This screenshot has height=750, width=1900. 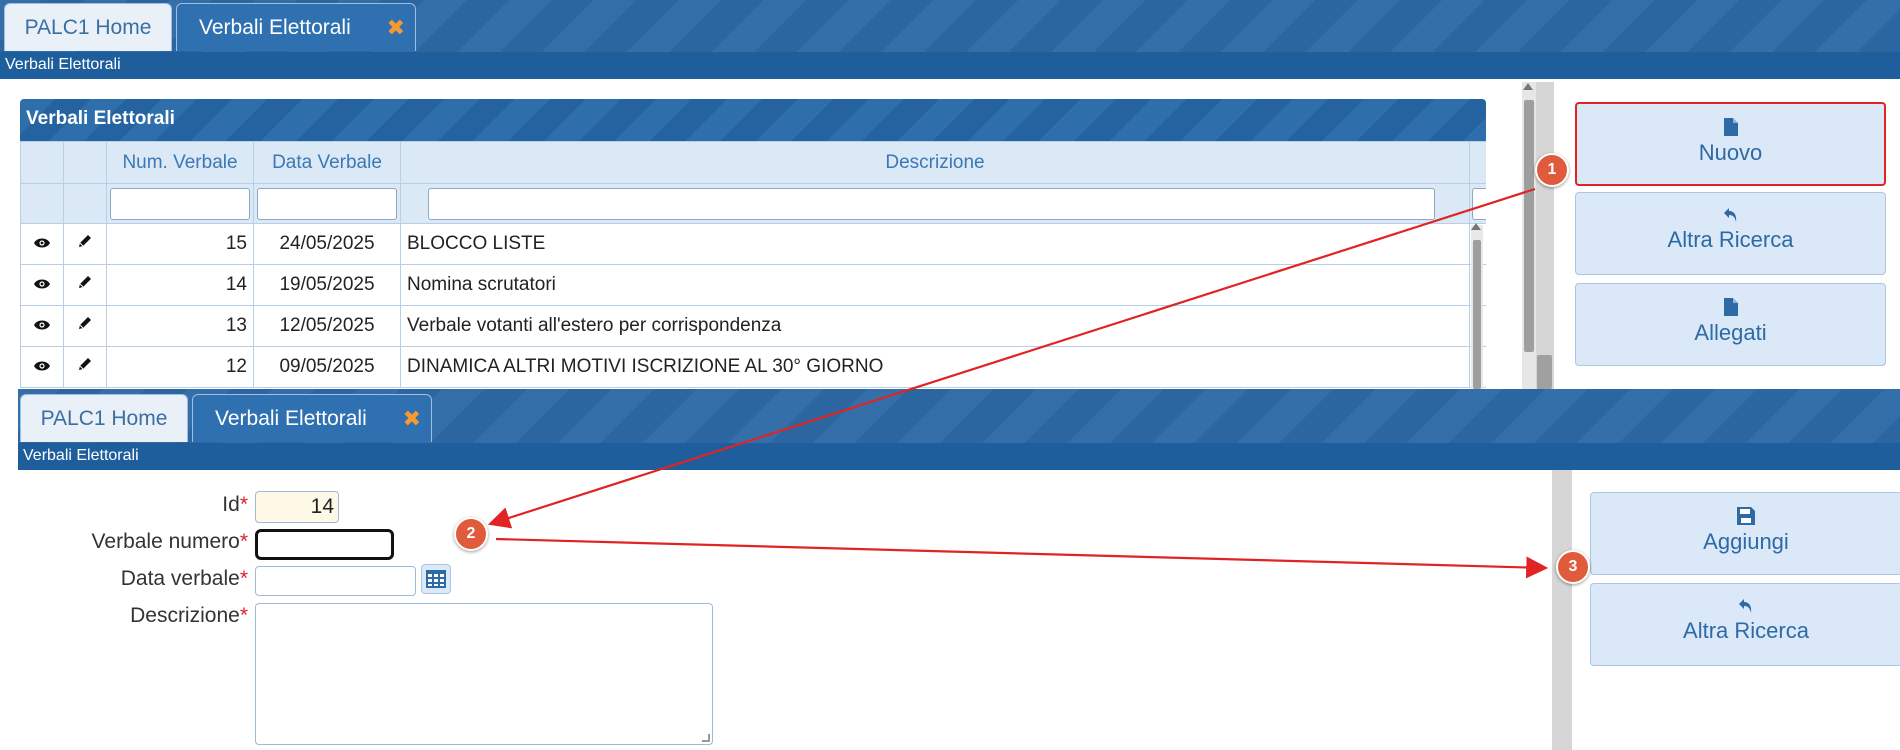 What do you see at coordinates (1573, 567) in the screenshot?
I see `annotation-step-3-badge: 3` at bounding box center [1573, 567].